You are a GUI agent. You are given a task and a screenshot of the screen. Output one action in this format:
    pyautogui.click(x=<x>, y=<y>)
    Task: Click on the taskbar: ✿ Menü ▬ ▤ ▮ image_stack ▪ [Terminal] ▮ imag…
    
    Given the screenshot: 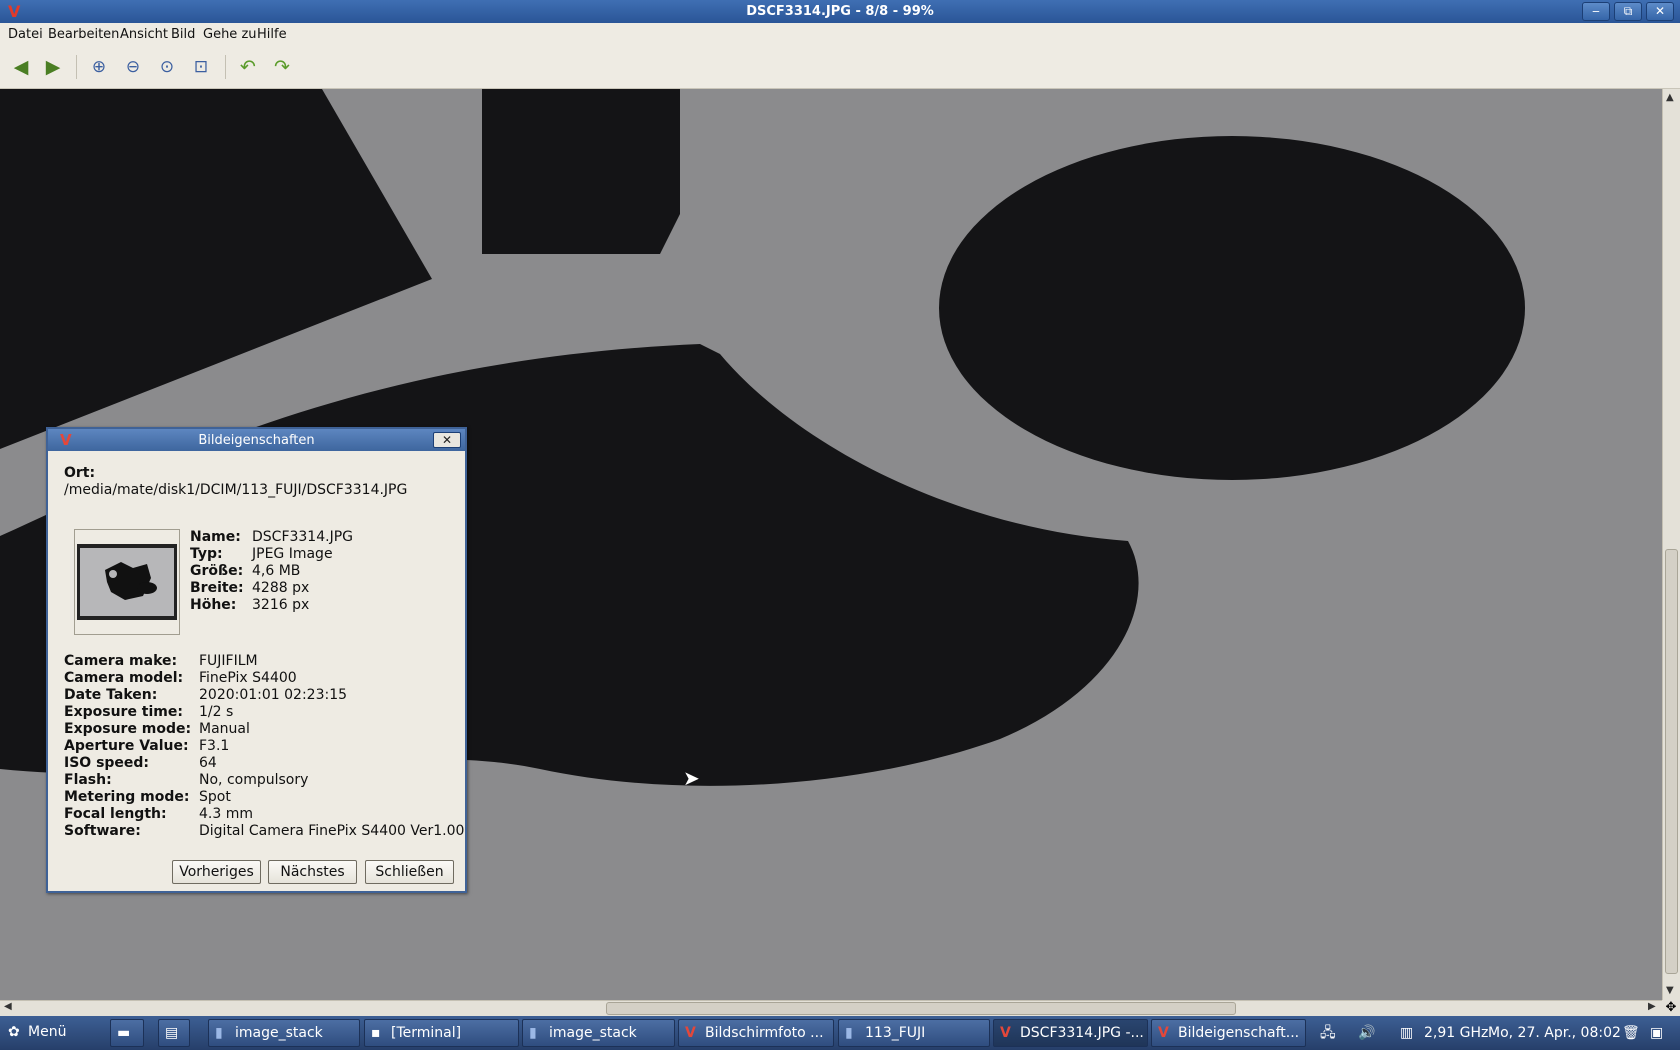 What is the action you would take?
    pyautogui.click(x=840, y=1033)
    